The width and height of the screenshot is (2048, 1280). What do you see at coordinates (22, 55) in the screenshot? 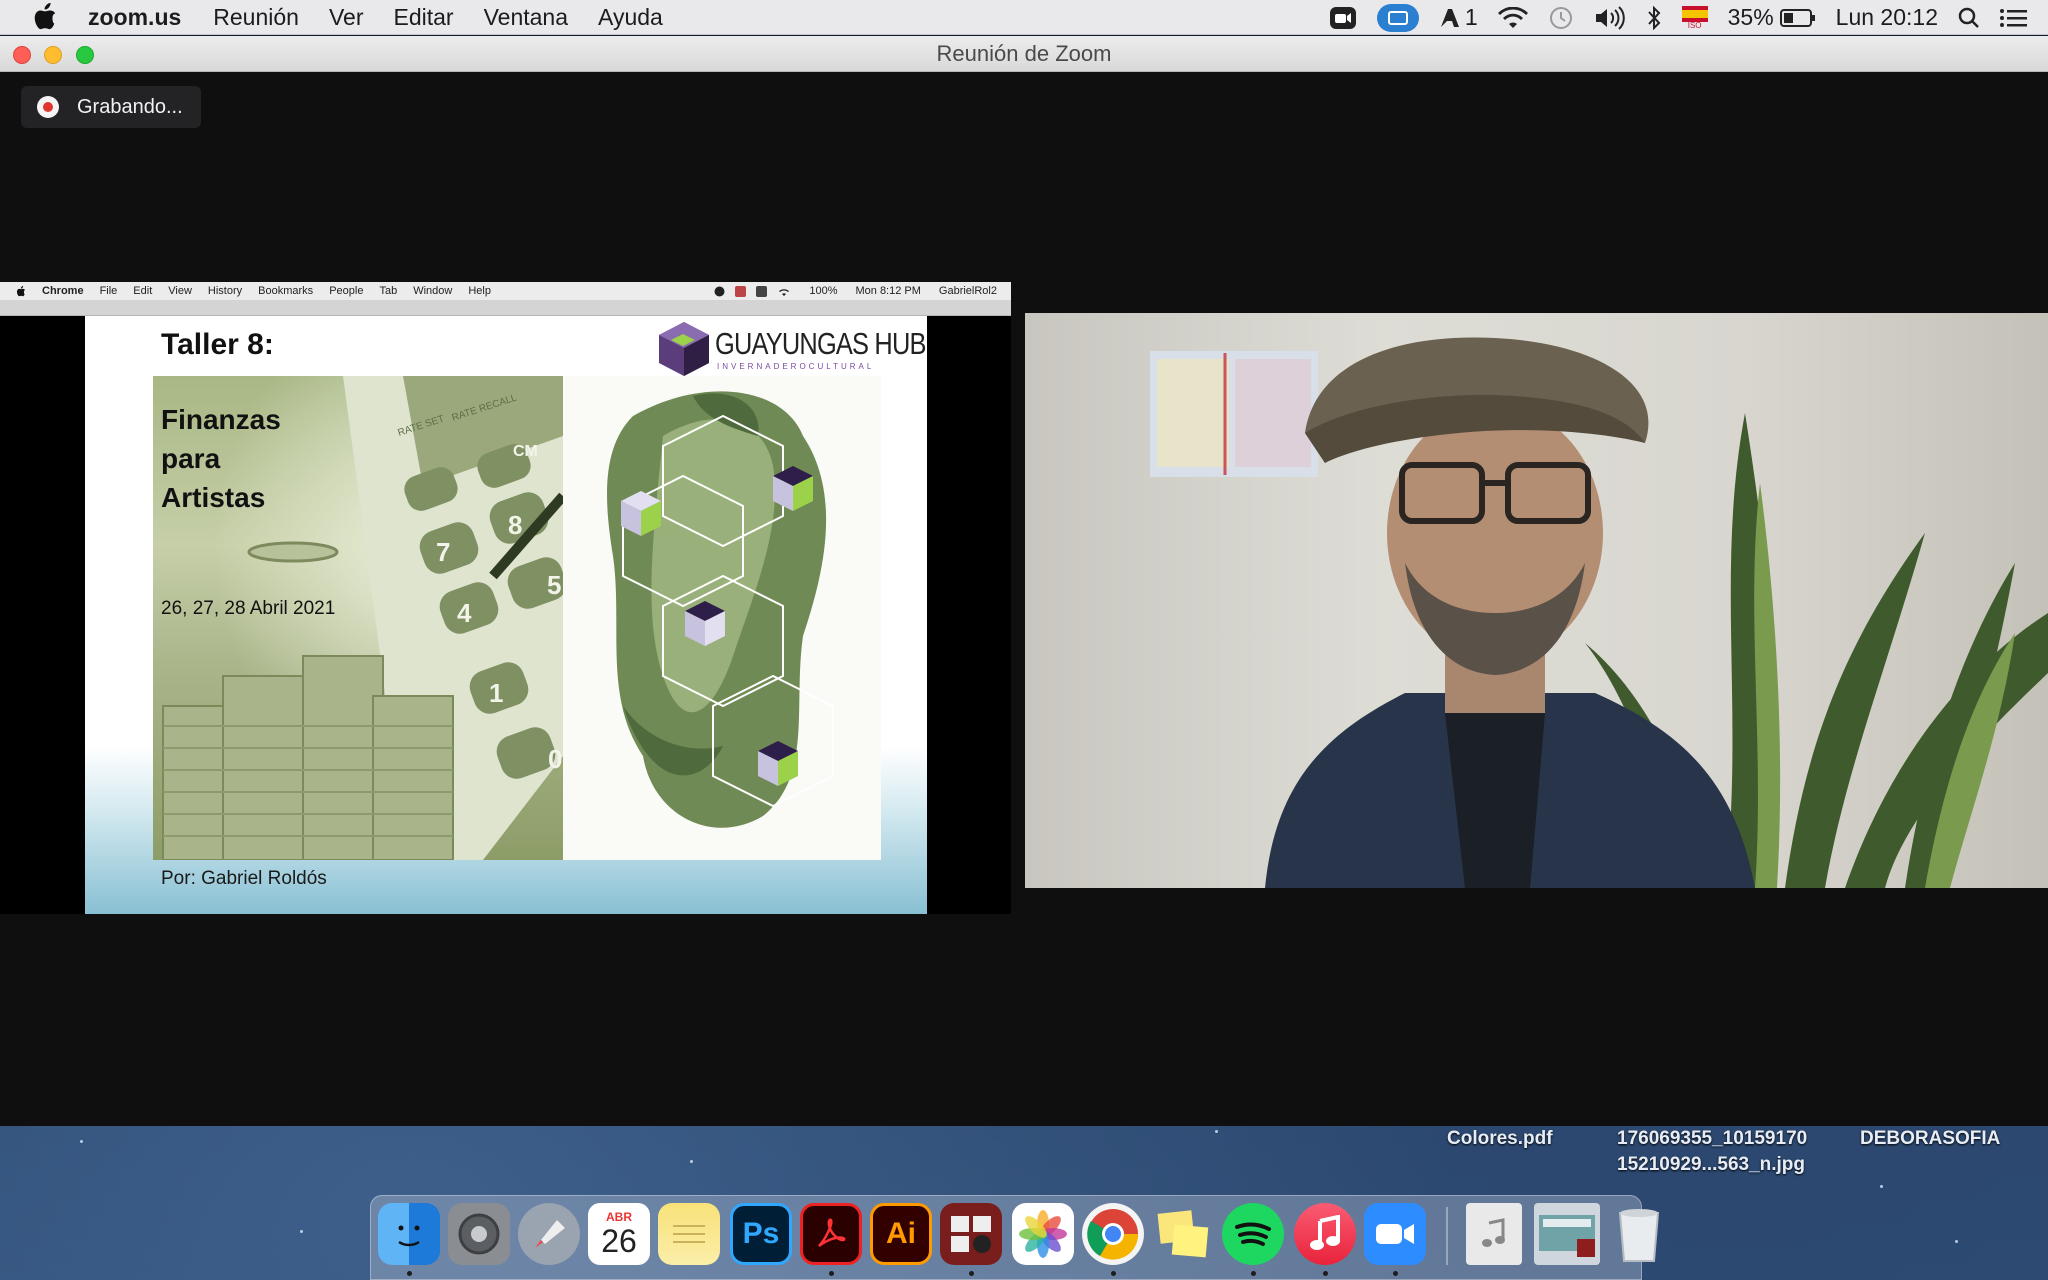
I see `close-window-button` at bounding box center [22, 55].